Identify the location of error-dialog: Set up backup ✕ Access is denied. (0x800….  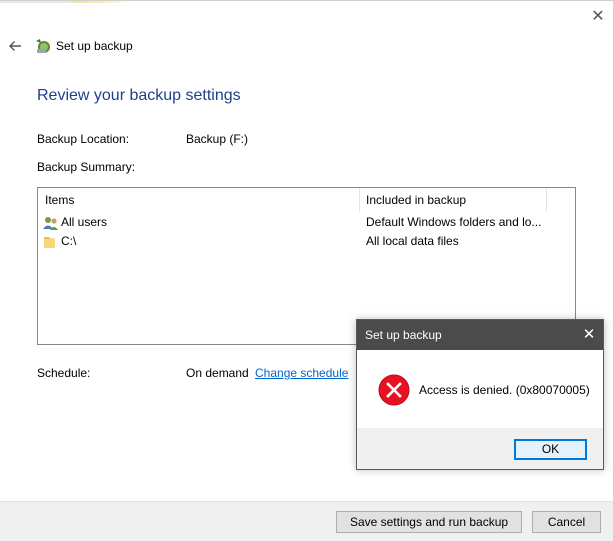
(480, 394).